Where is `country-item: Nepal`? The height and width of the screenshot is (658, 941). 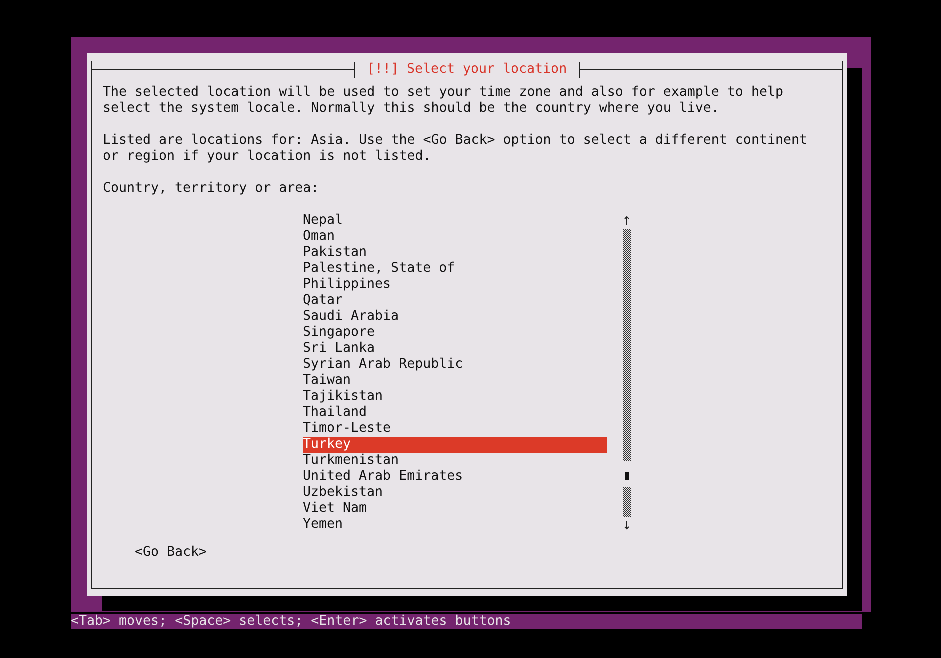 country-item: Nepal is located at coordinates (455, 221).